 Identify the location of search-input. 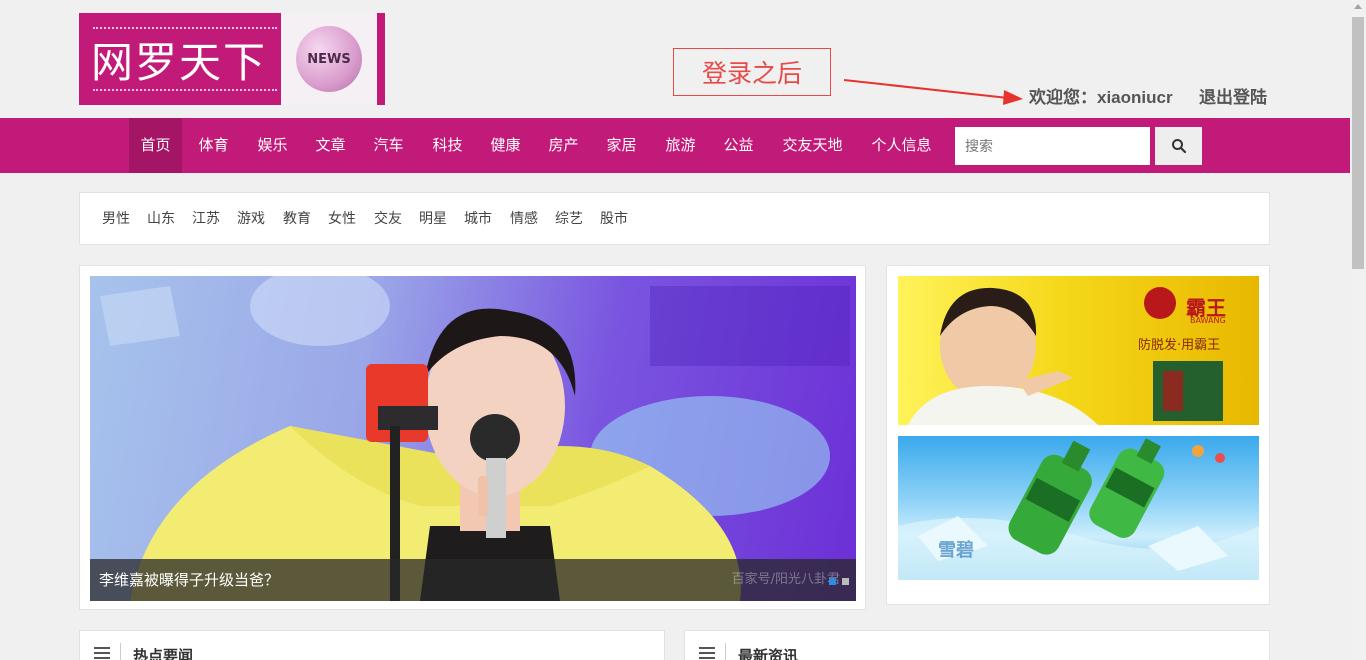
(1052, 146).